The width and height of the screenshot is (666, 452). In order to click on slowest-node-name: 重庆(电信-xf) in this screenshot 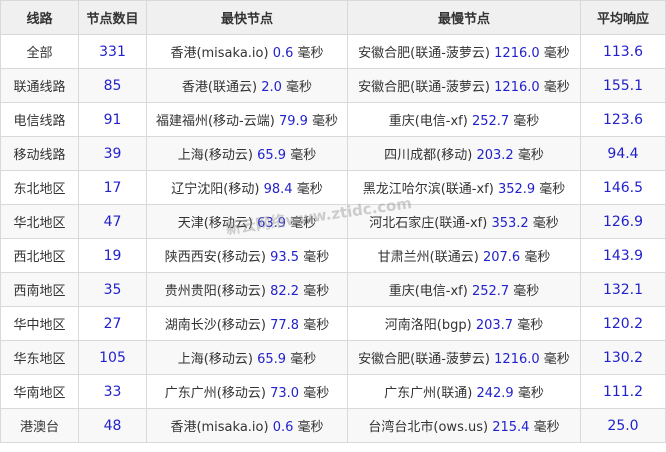, I will do `click(428, 121)`.